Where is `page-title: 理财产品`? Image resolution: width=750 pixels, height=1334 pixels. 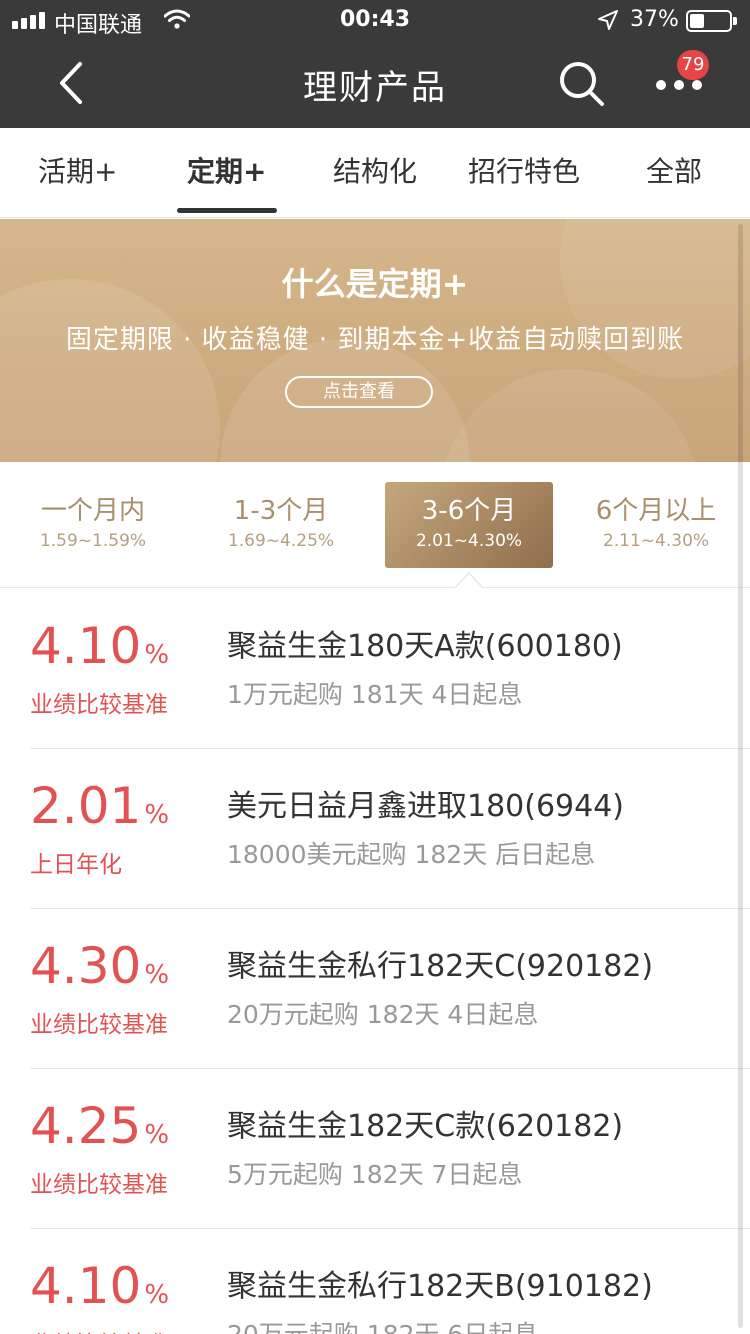 page-title: 理财产品 is located at coordinates (375, 88).